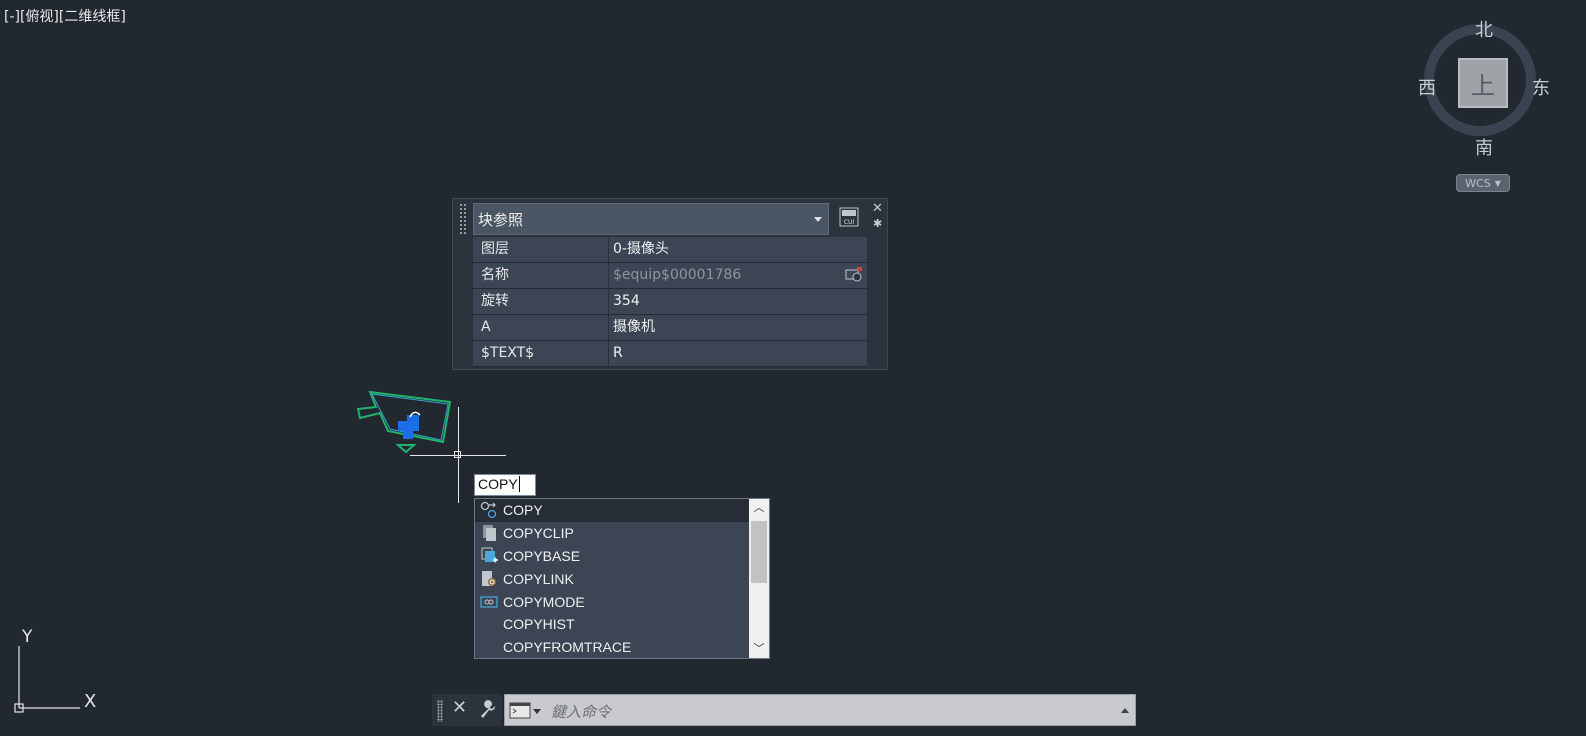  What do you see at coordinates (544, 601) in the screenshot?
I see `autocomplete-label: COPYMODE` at bounding box center [544, 601].